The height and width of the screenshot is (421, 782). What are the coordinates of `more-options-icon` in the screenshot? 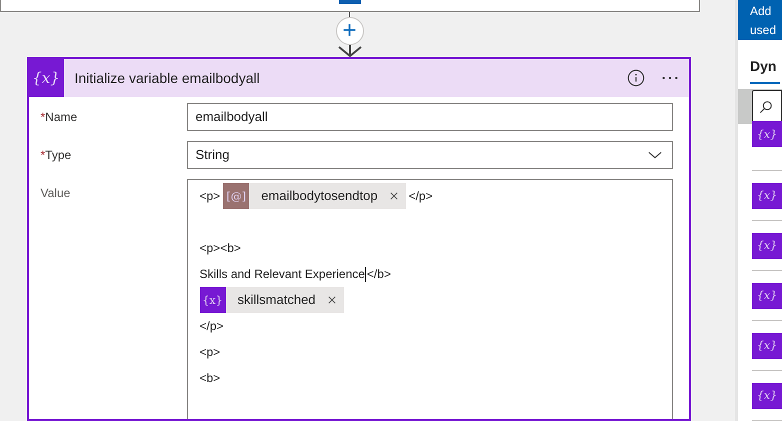 It's located at (669, 78).